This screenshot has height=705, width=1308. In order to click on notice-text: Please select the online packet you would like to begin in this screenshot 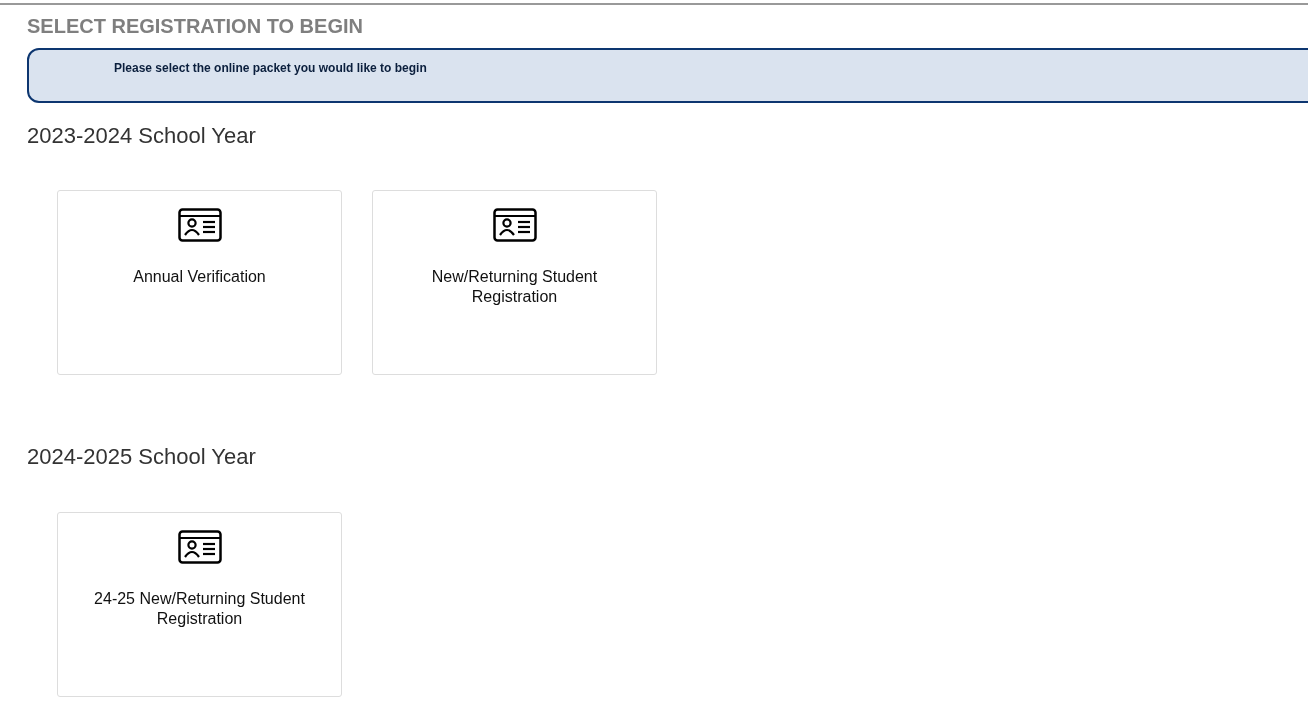, I will do `click(270, 68)`.